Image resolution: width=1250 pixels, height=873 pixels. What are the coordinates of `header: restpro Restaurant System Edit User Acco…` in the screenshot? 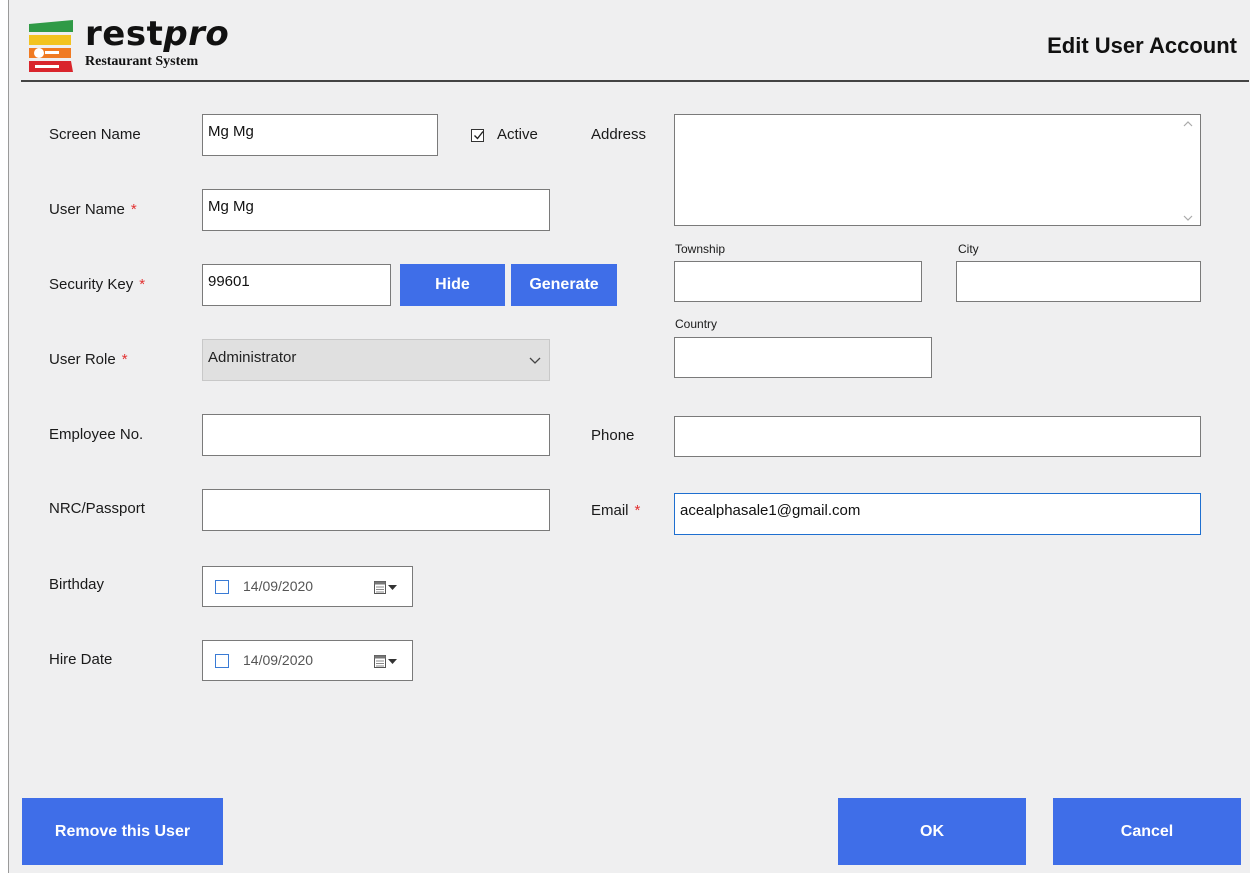 It's located at (629, 41).